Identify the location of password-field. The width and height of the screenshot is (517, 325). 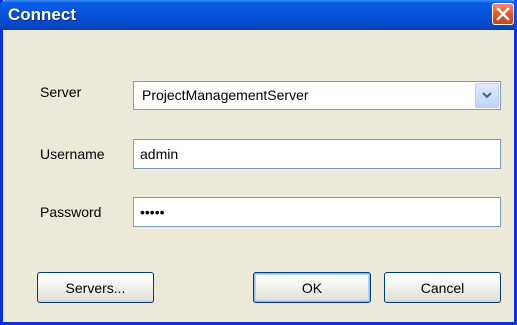
(317, 212).